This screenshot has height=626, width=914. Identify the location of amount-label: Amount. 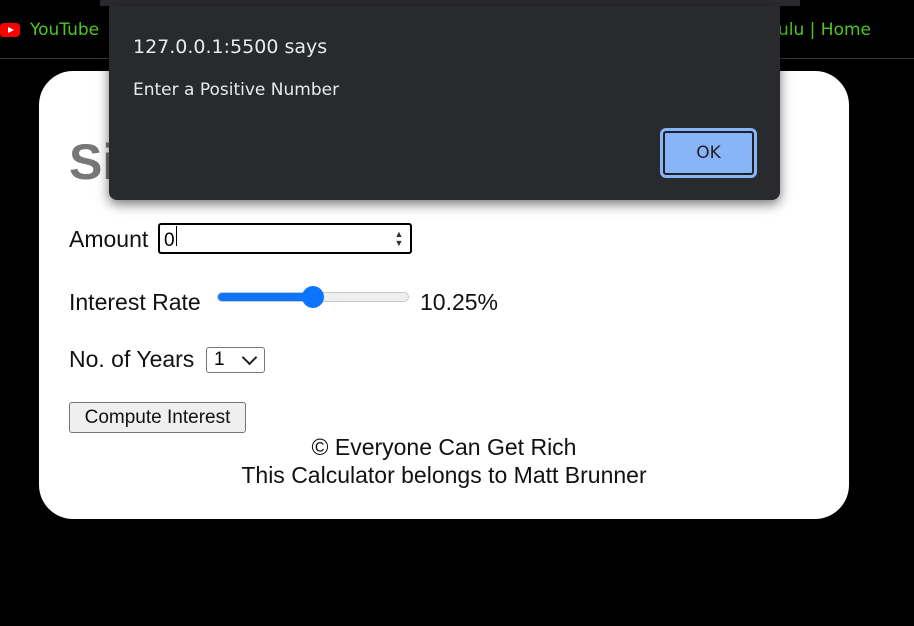
(109, 239).